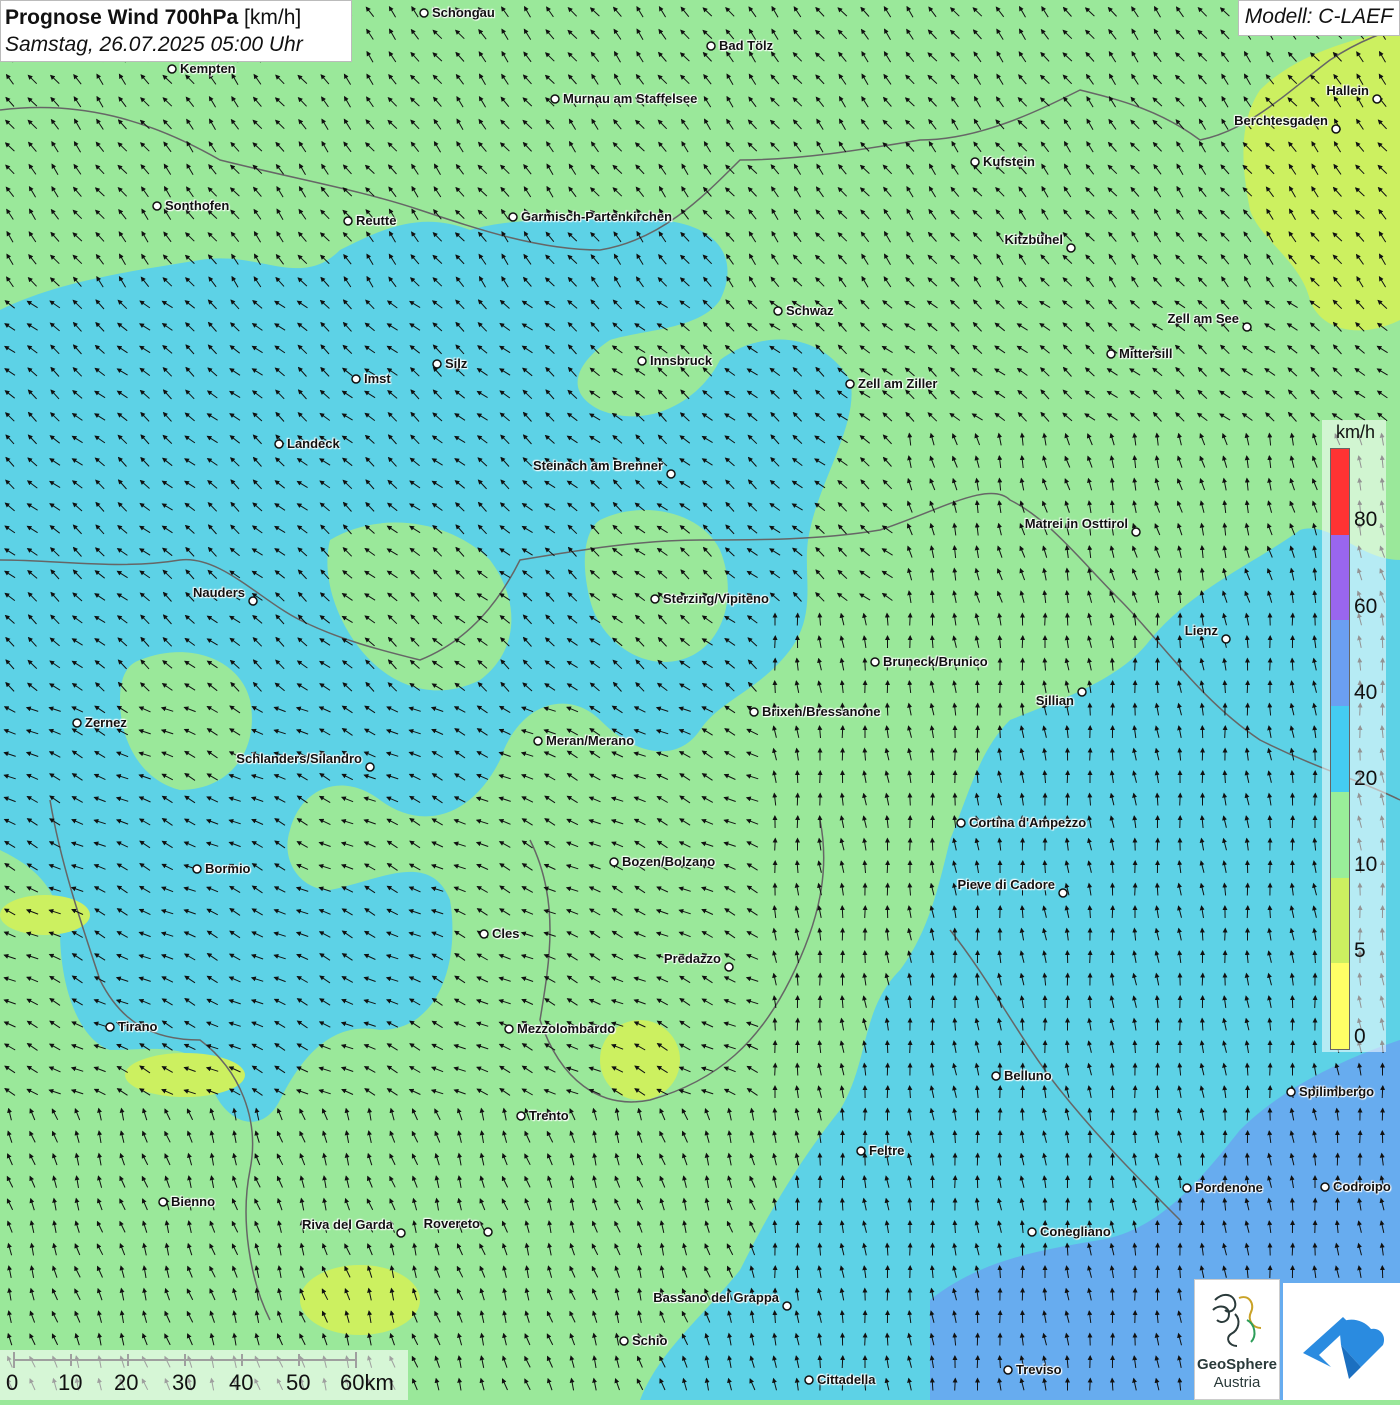  I want to click on city-label: Berchtesgaden, so click(1281, 120).